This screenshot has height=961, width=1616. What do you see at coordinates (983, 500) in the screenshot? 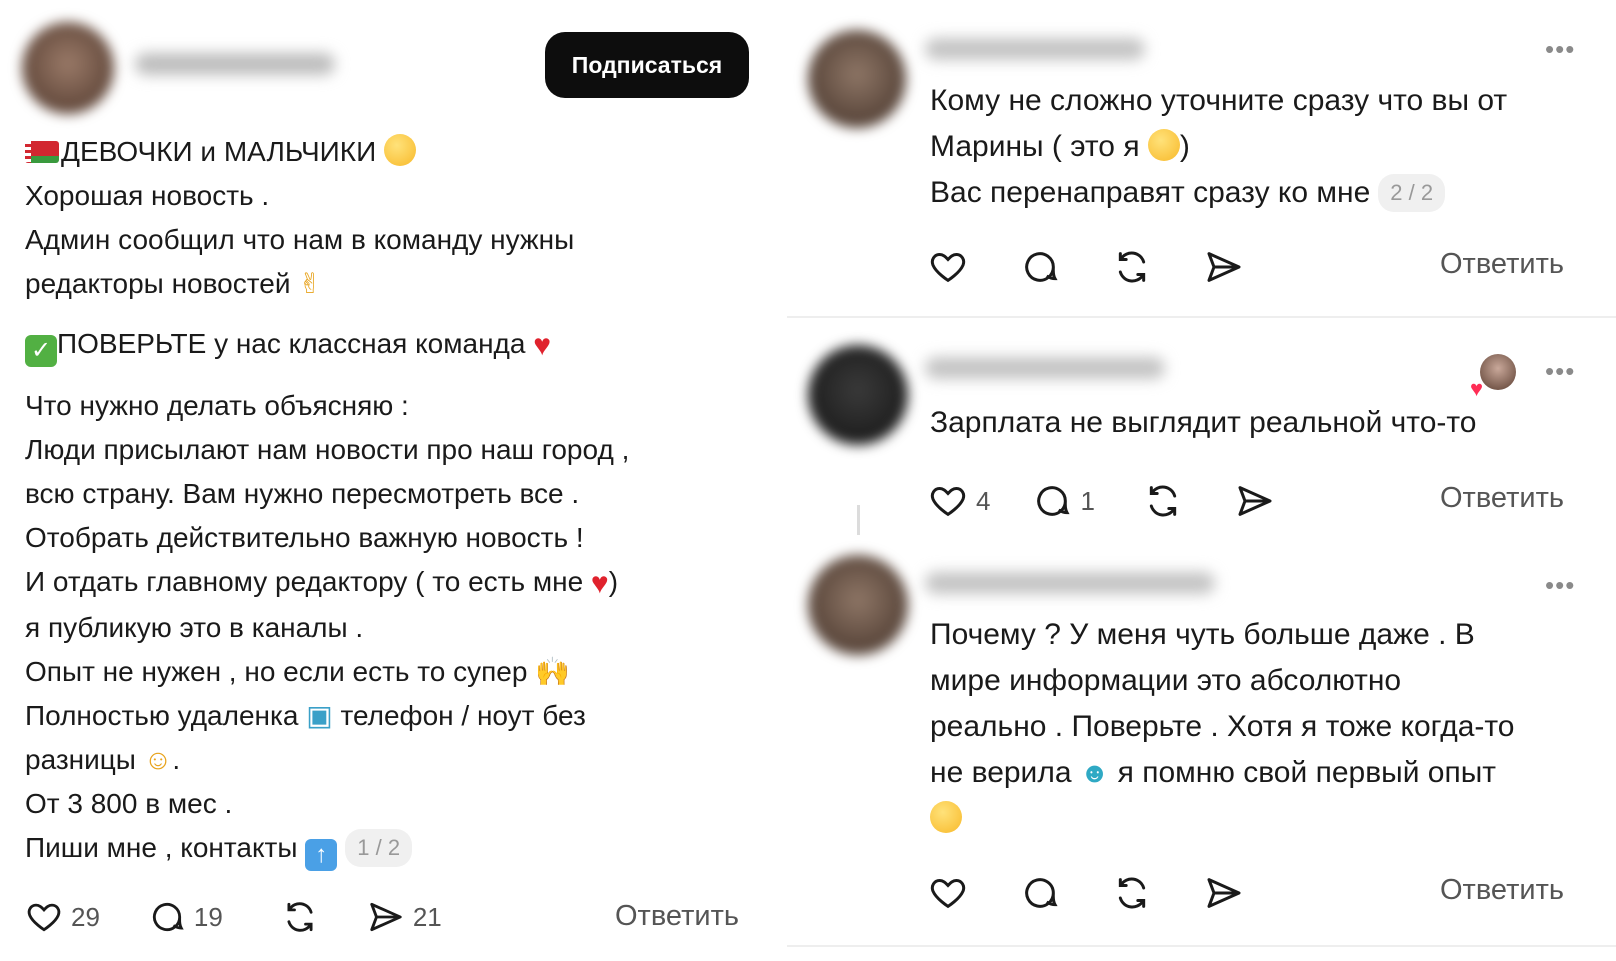
I see `like-count: 4` at bounding box center [983, 500].